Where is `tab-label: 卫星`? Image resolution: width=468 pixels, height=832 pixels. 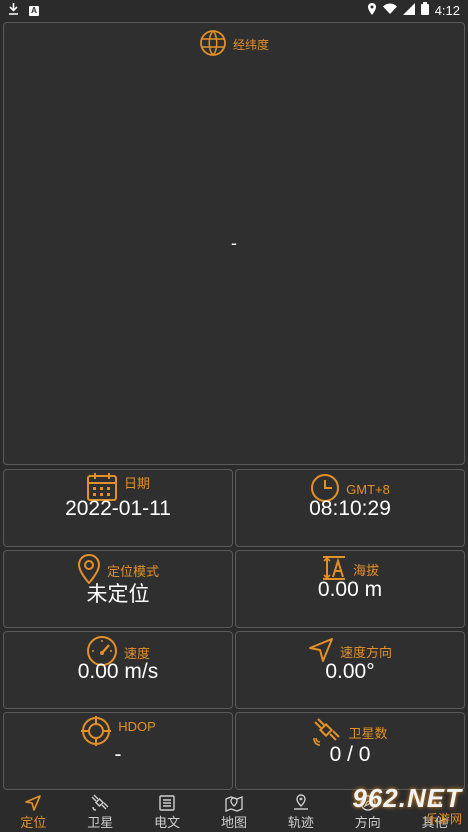 tab-label: 卫星 is located at coordinates (100, 822).